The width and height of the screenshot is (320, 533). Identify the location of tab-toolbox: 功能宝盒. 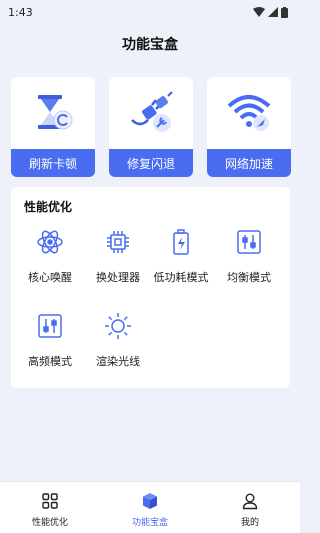
(150, 507).